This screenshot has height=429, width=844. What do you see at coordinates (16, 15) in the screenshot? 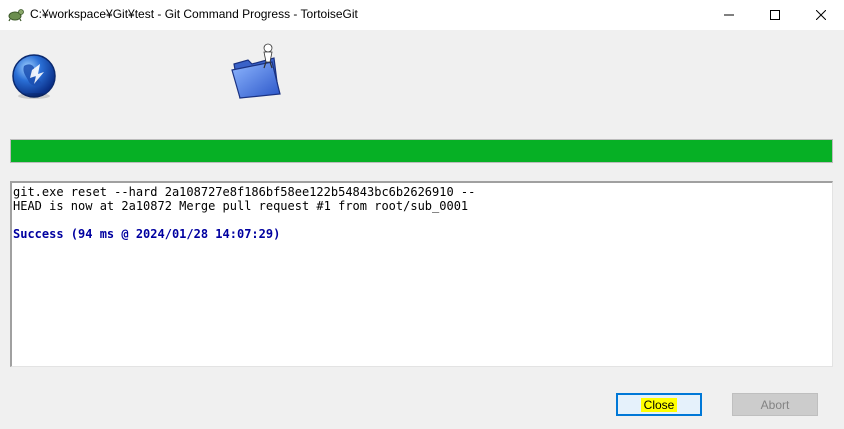
I see `tortoisegit-icon` at bounding box center [16, 15].